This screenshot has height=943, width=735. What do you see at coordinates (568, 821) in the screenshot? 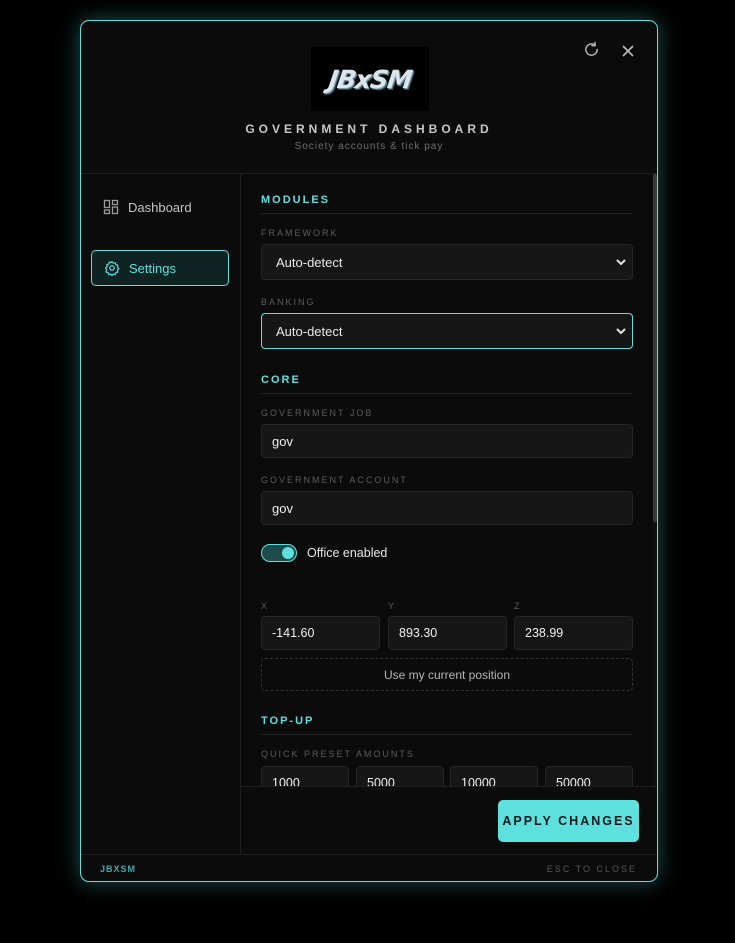
I see `apply-changes-button: APPLY CHANGES` at bounding box center [568, 821].